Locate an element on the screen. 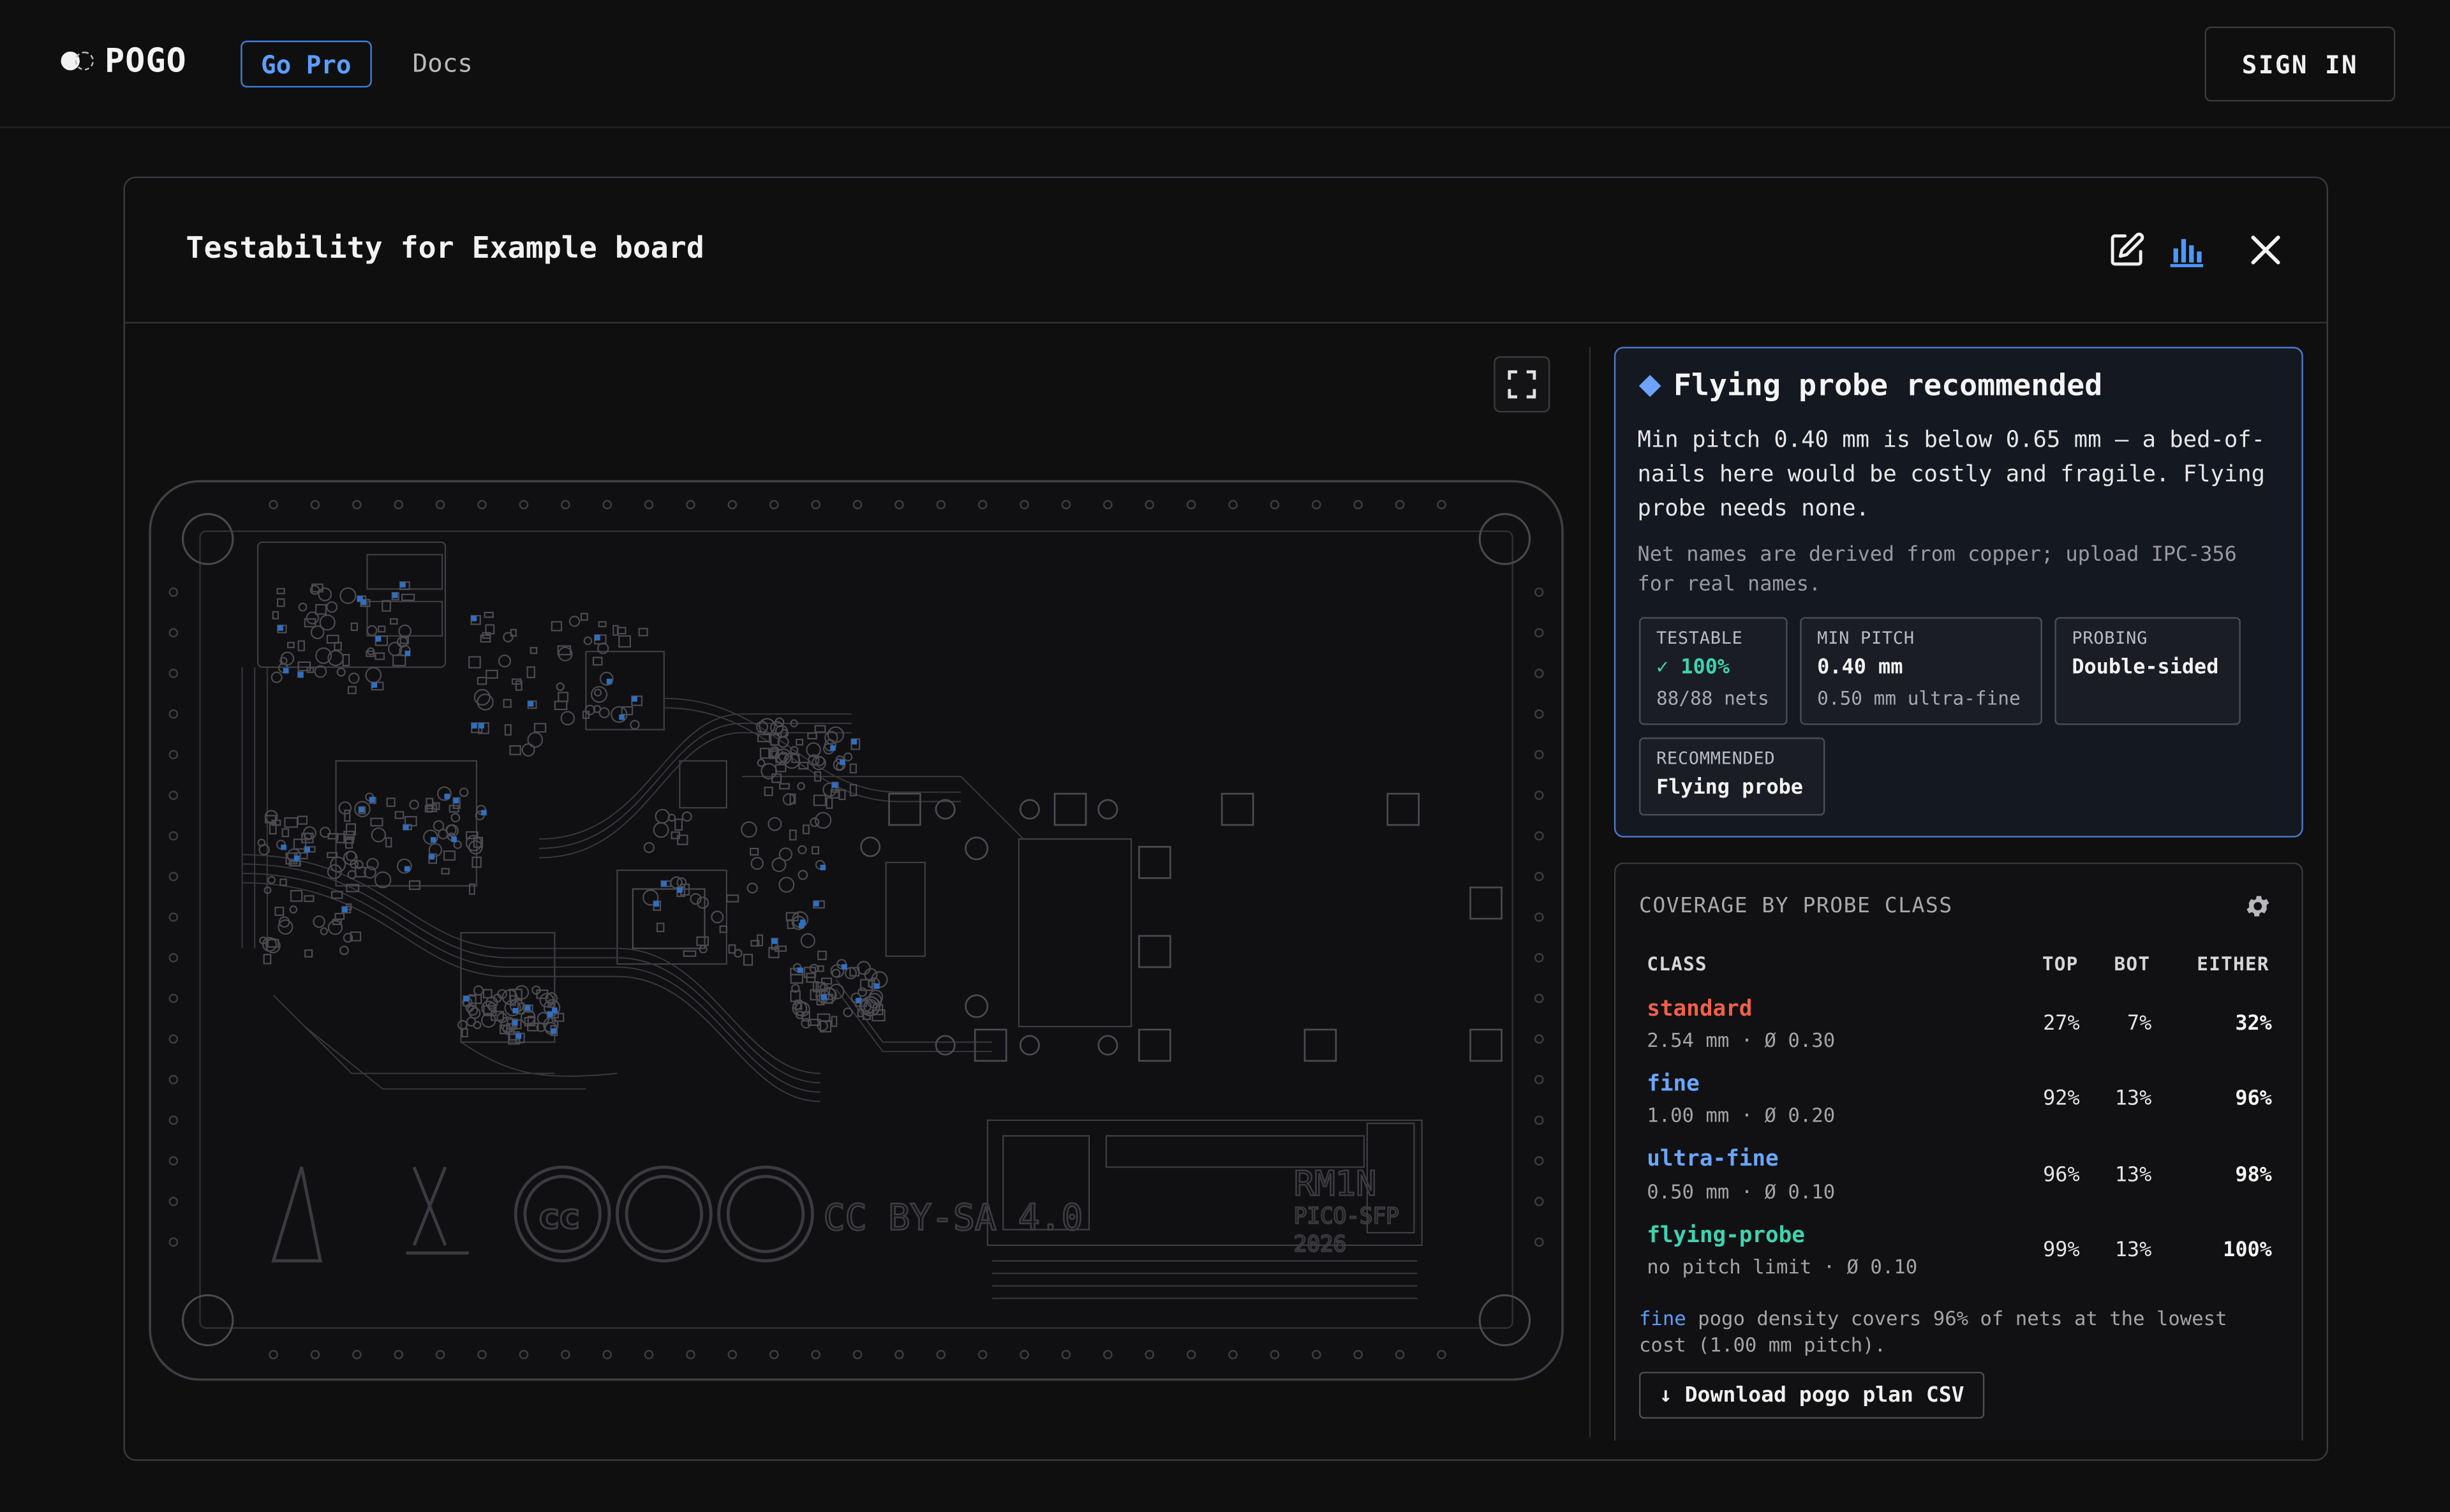  recommendation-title-text: Flying probe recommended is located at coordinates (1888, 385).